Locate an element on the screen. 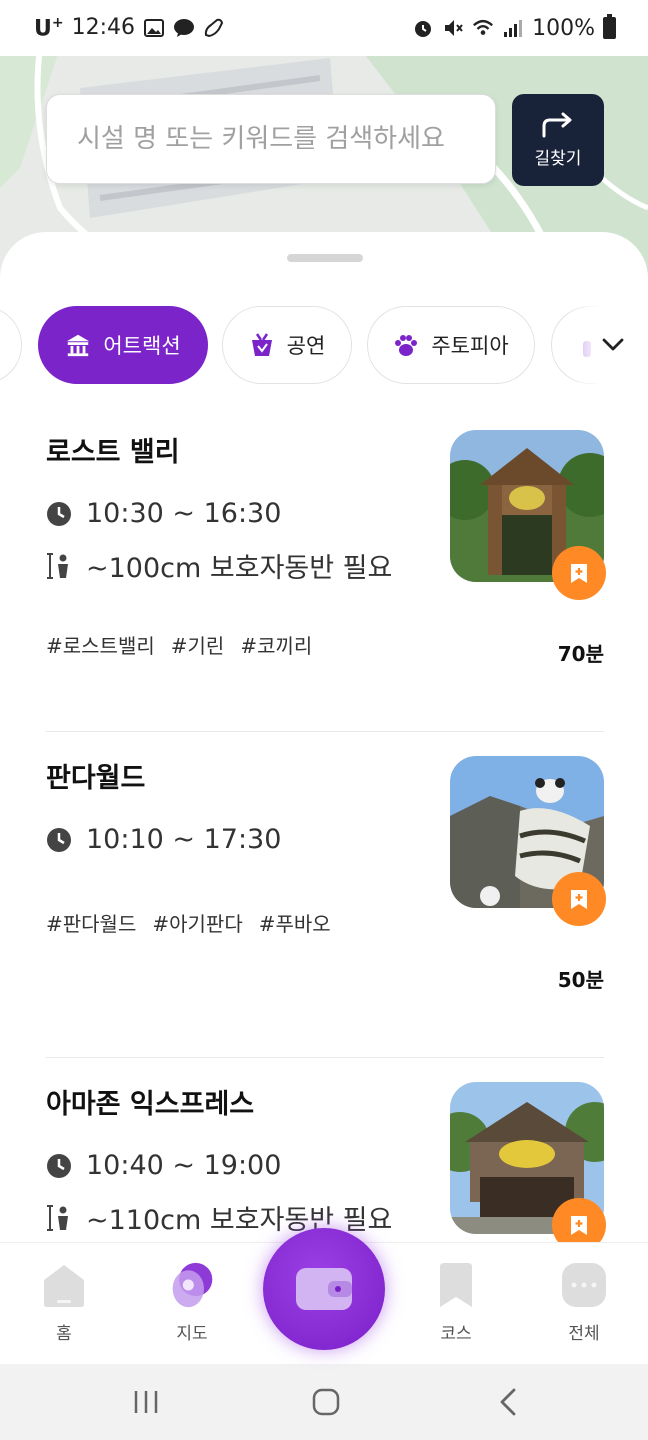  mute-icon is located at coordinates (453, 28).